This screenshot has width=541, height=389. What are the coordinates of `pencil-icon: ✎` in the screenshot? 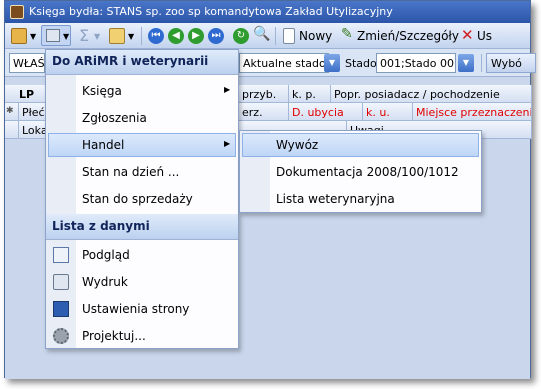 It's located at (347, 34).